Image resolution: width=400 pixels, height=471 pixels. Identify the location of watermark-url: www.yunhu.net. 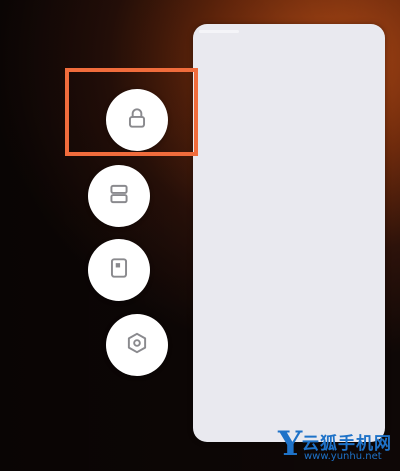
(343, 456).